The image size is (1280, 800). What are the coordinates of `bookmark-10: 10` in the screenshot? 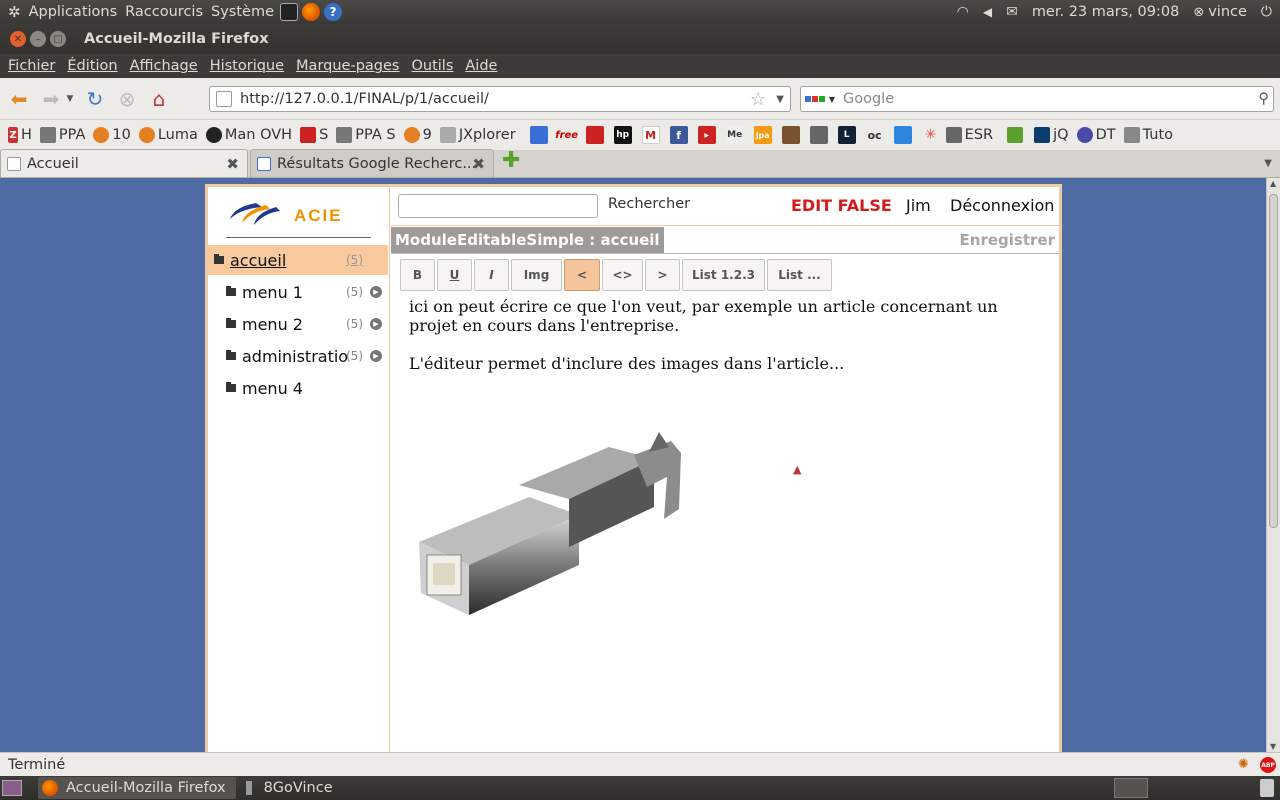 It's located at (112, 135).